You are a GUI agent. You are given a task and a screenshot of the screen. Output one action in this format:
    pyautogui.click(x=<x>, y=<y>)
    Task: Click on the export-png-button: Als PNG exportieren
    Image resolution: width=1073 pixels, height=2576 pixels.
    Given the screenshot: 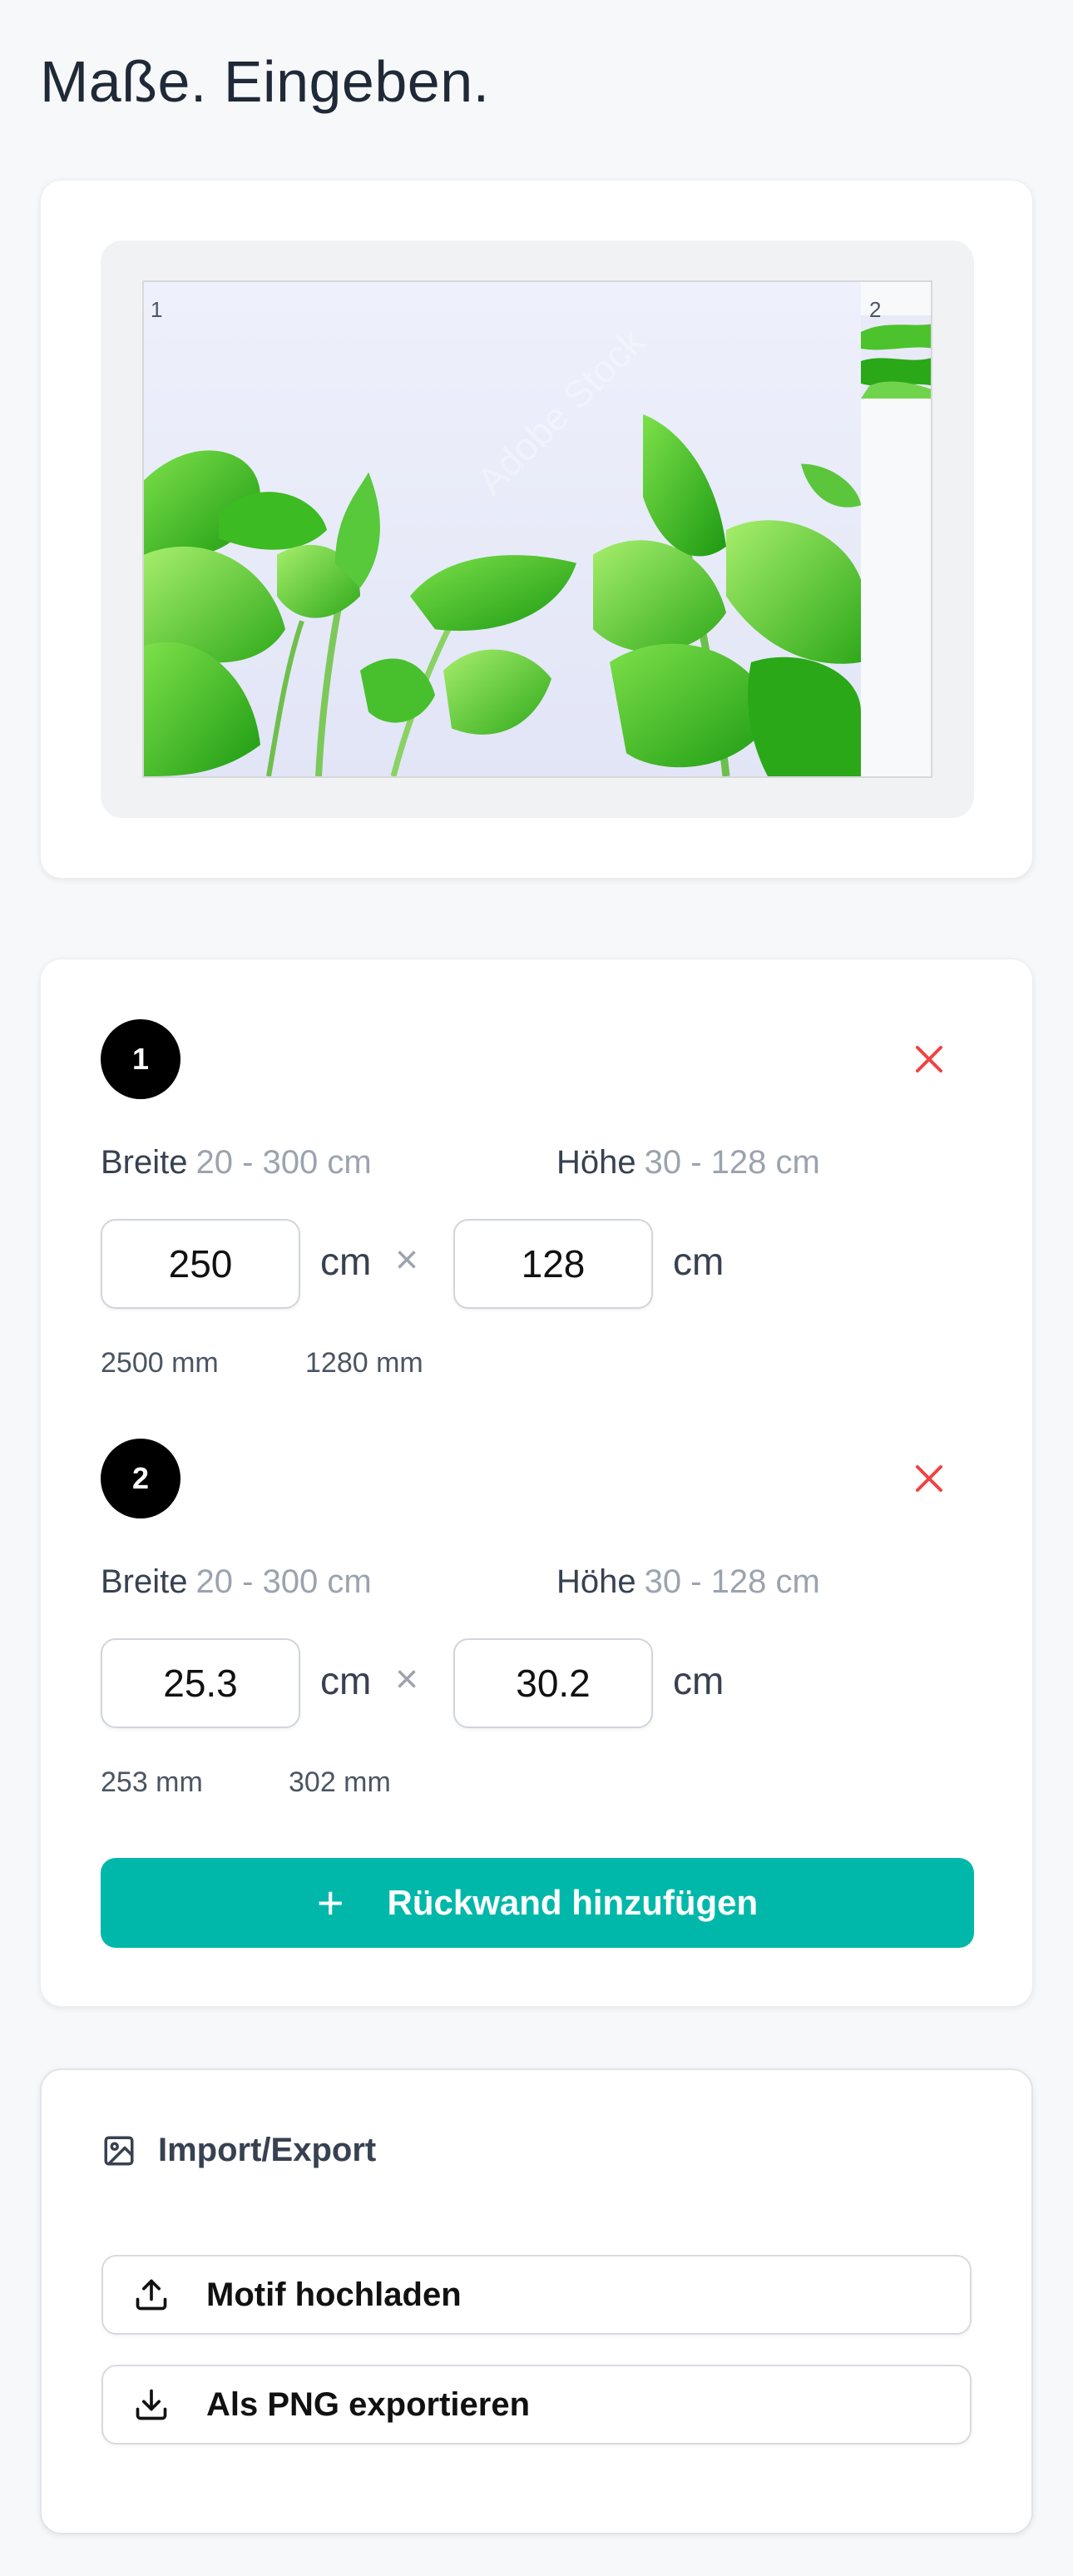 What is the action you would take?
    pyautogui.click(x=536, y=2405)
    